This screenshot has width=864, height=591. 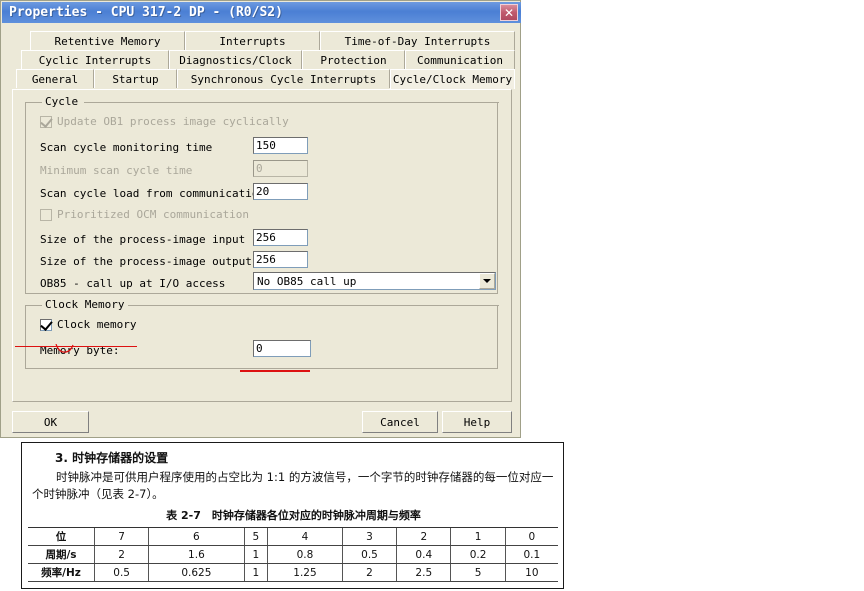 What do you see at coordinates (305, 554) in the screenshot?
I see `cell: 0.8` at bounding box center [305, 554].